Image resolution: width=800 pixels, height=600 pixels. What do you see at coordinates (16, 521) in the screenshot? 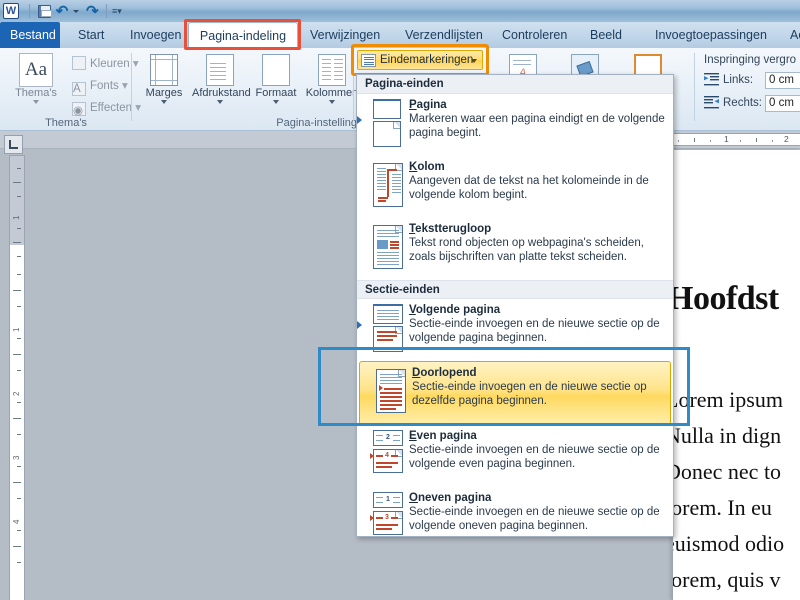
I see `ruler-number: 4` at bounding box center [16, 521].